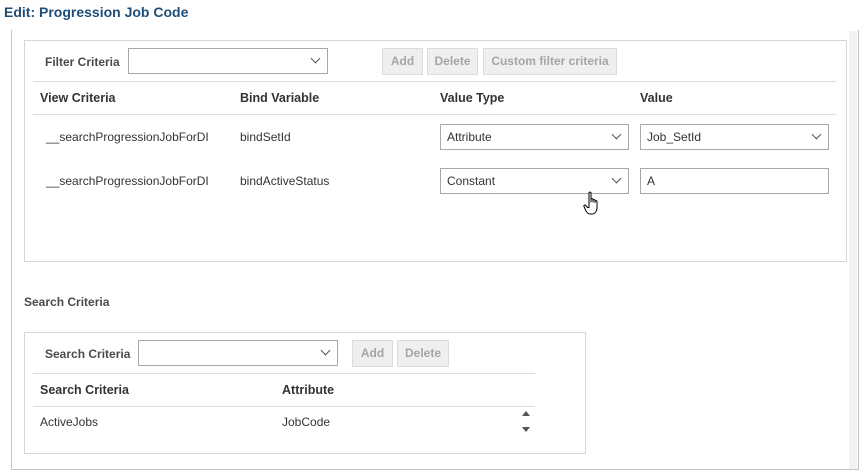 Image resolution: width=866 pixels, height=475 pixels. What do you see at coordinates (372, 353) in the screenshot?
I see `search-add-button: Add` at bounding box center [372, 353].